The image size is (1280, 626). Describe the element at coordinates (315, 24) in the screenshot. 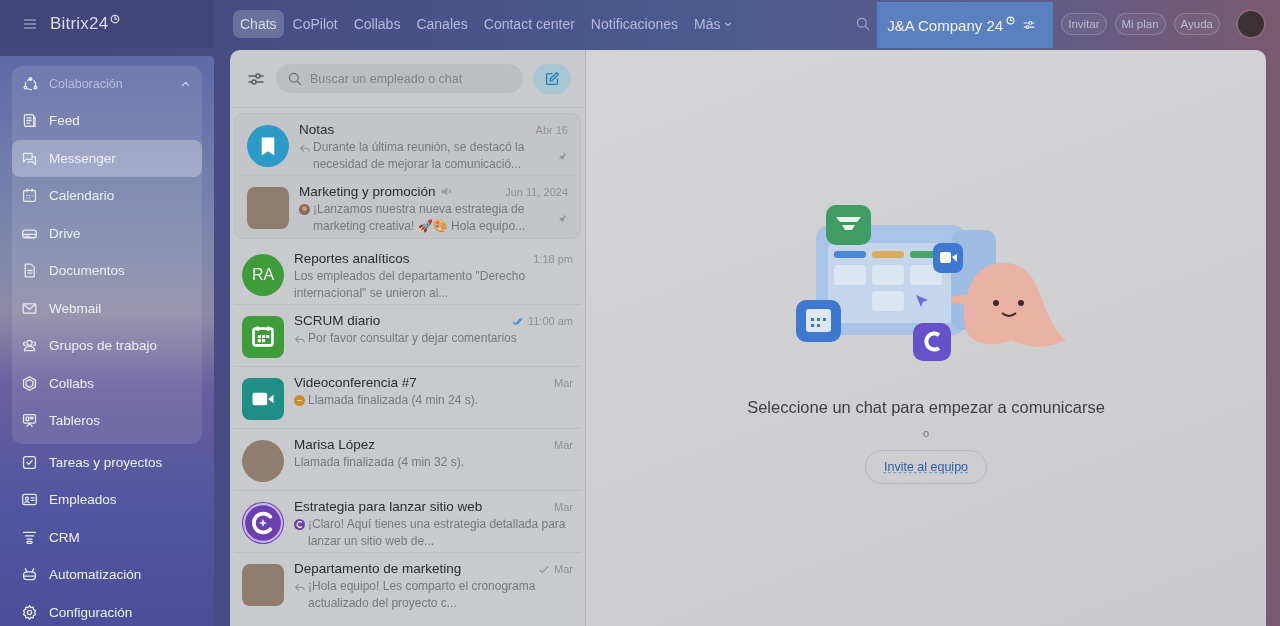

I see `nav-tab: CoPilot` at that location.